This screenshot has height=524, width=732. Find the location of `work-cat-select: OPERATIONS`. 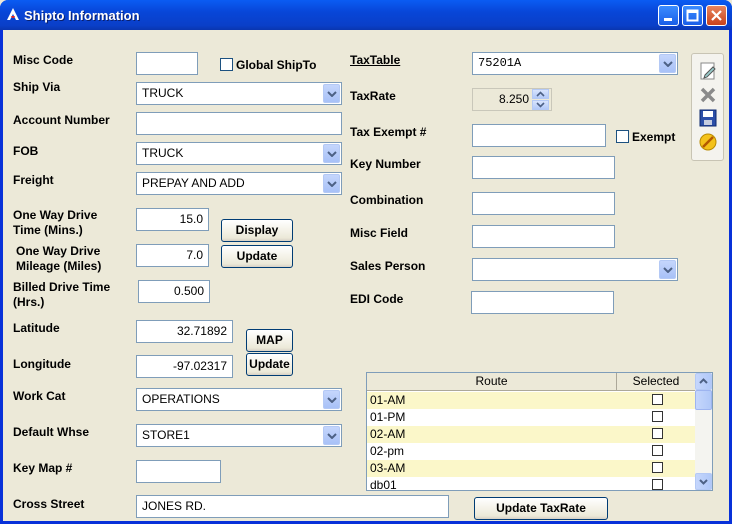

work-cat-select: OPERATIONS is located at coordinates (239, 399).